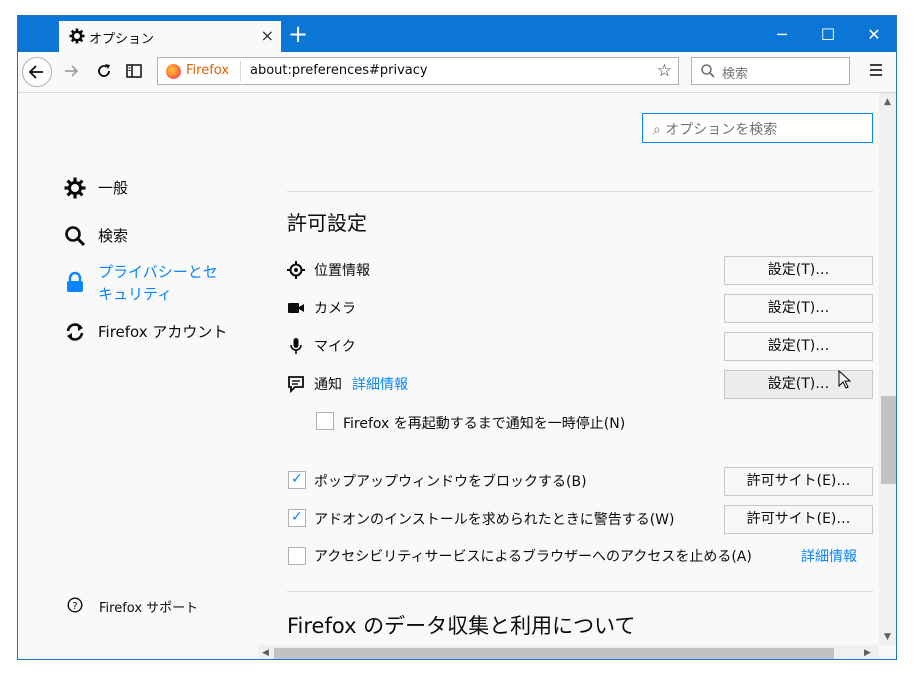  What do you see at coordinates (298, 34) in the screenshot?
I see `new-tab-button: +` at bounding box center [298, 34].